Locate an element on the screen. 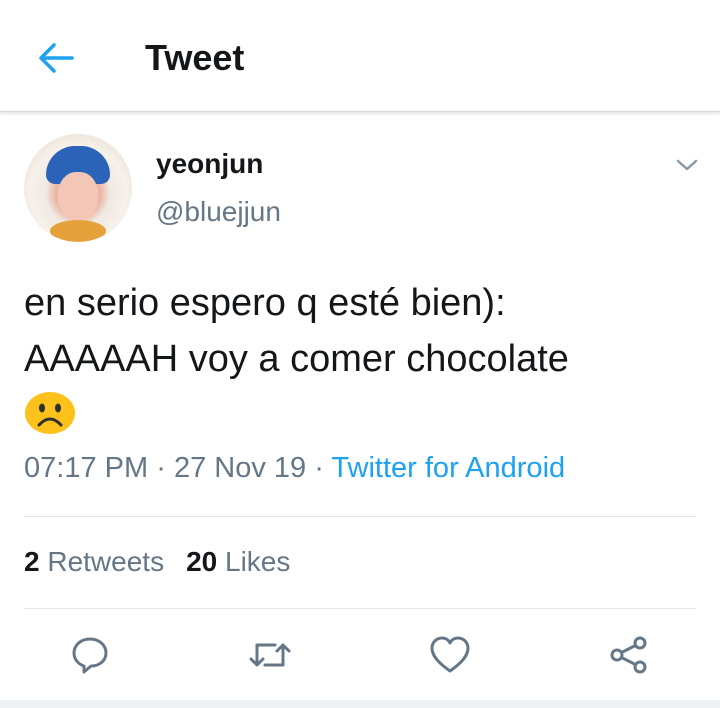 The height and width of the screenshot is (708, 720). likes-stat: 20 Likes is located at coordinates (238, 561).